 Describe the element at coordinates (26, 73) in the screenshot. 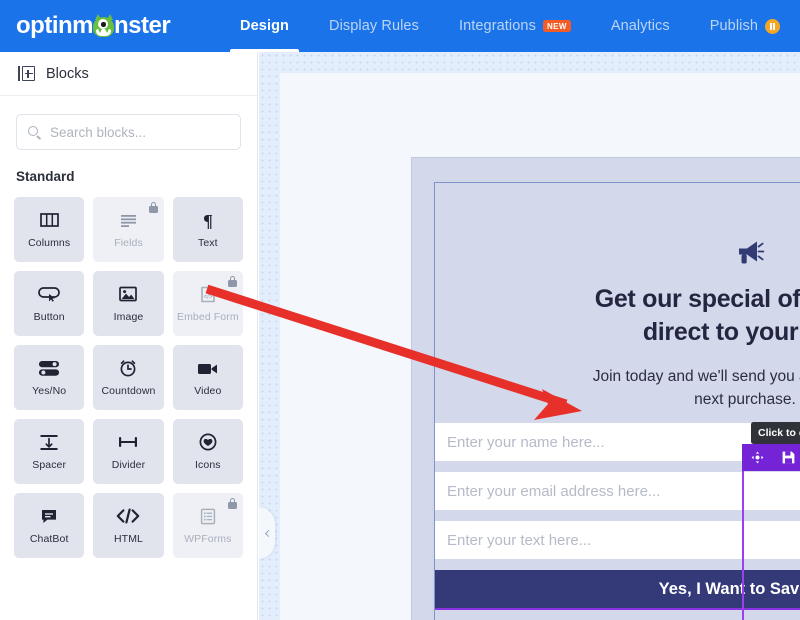

I see `add-block-icon` at that location.